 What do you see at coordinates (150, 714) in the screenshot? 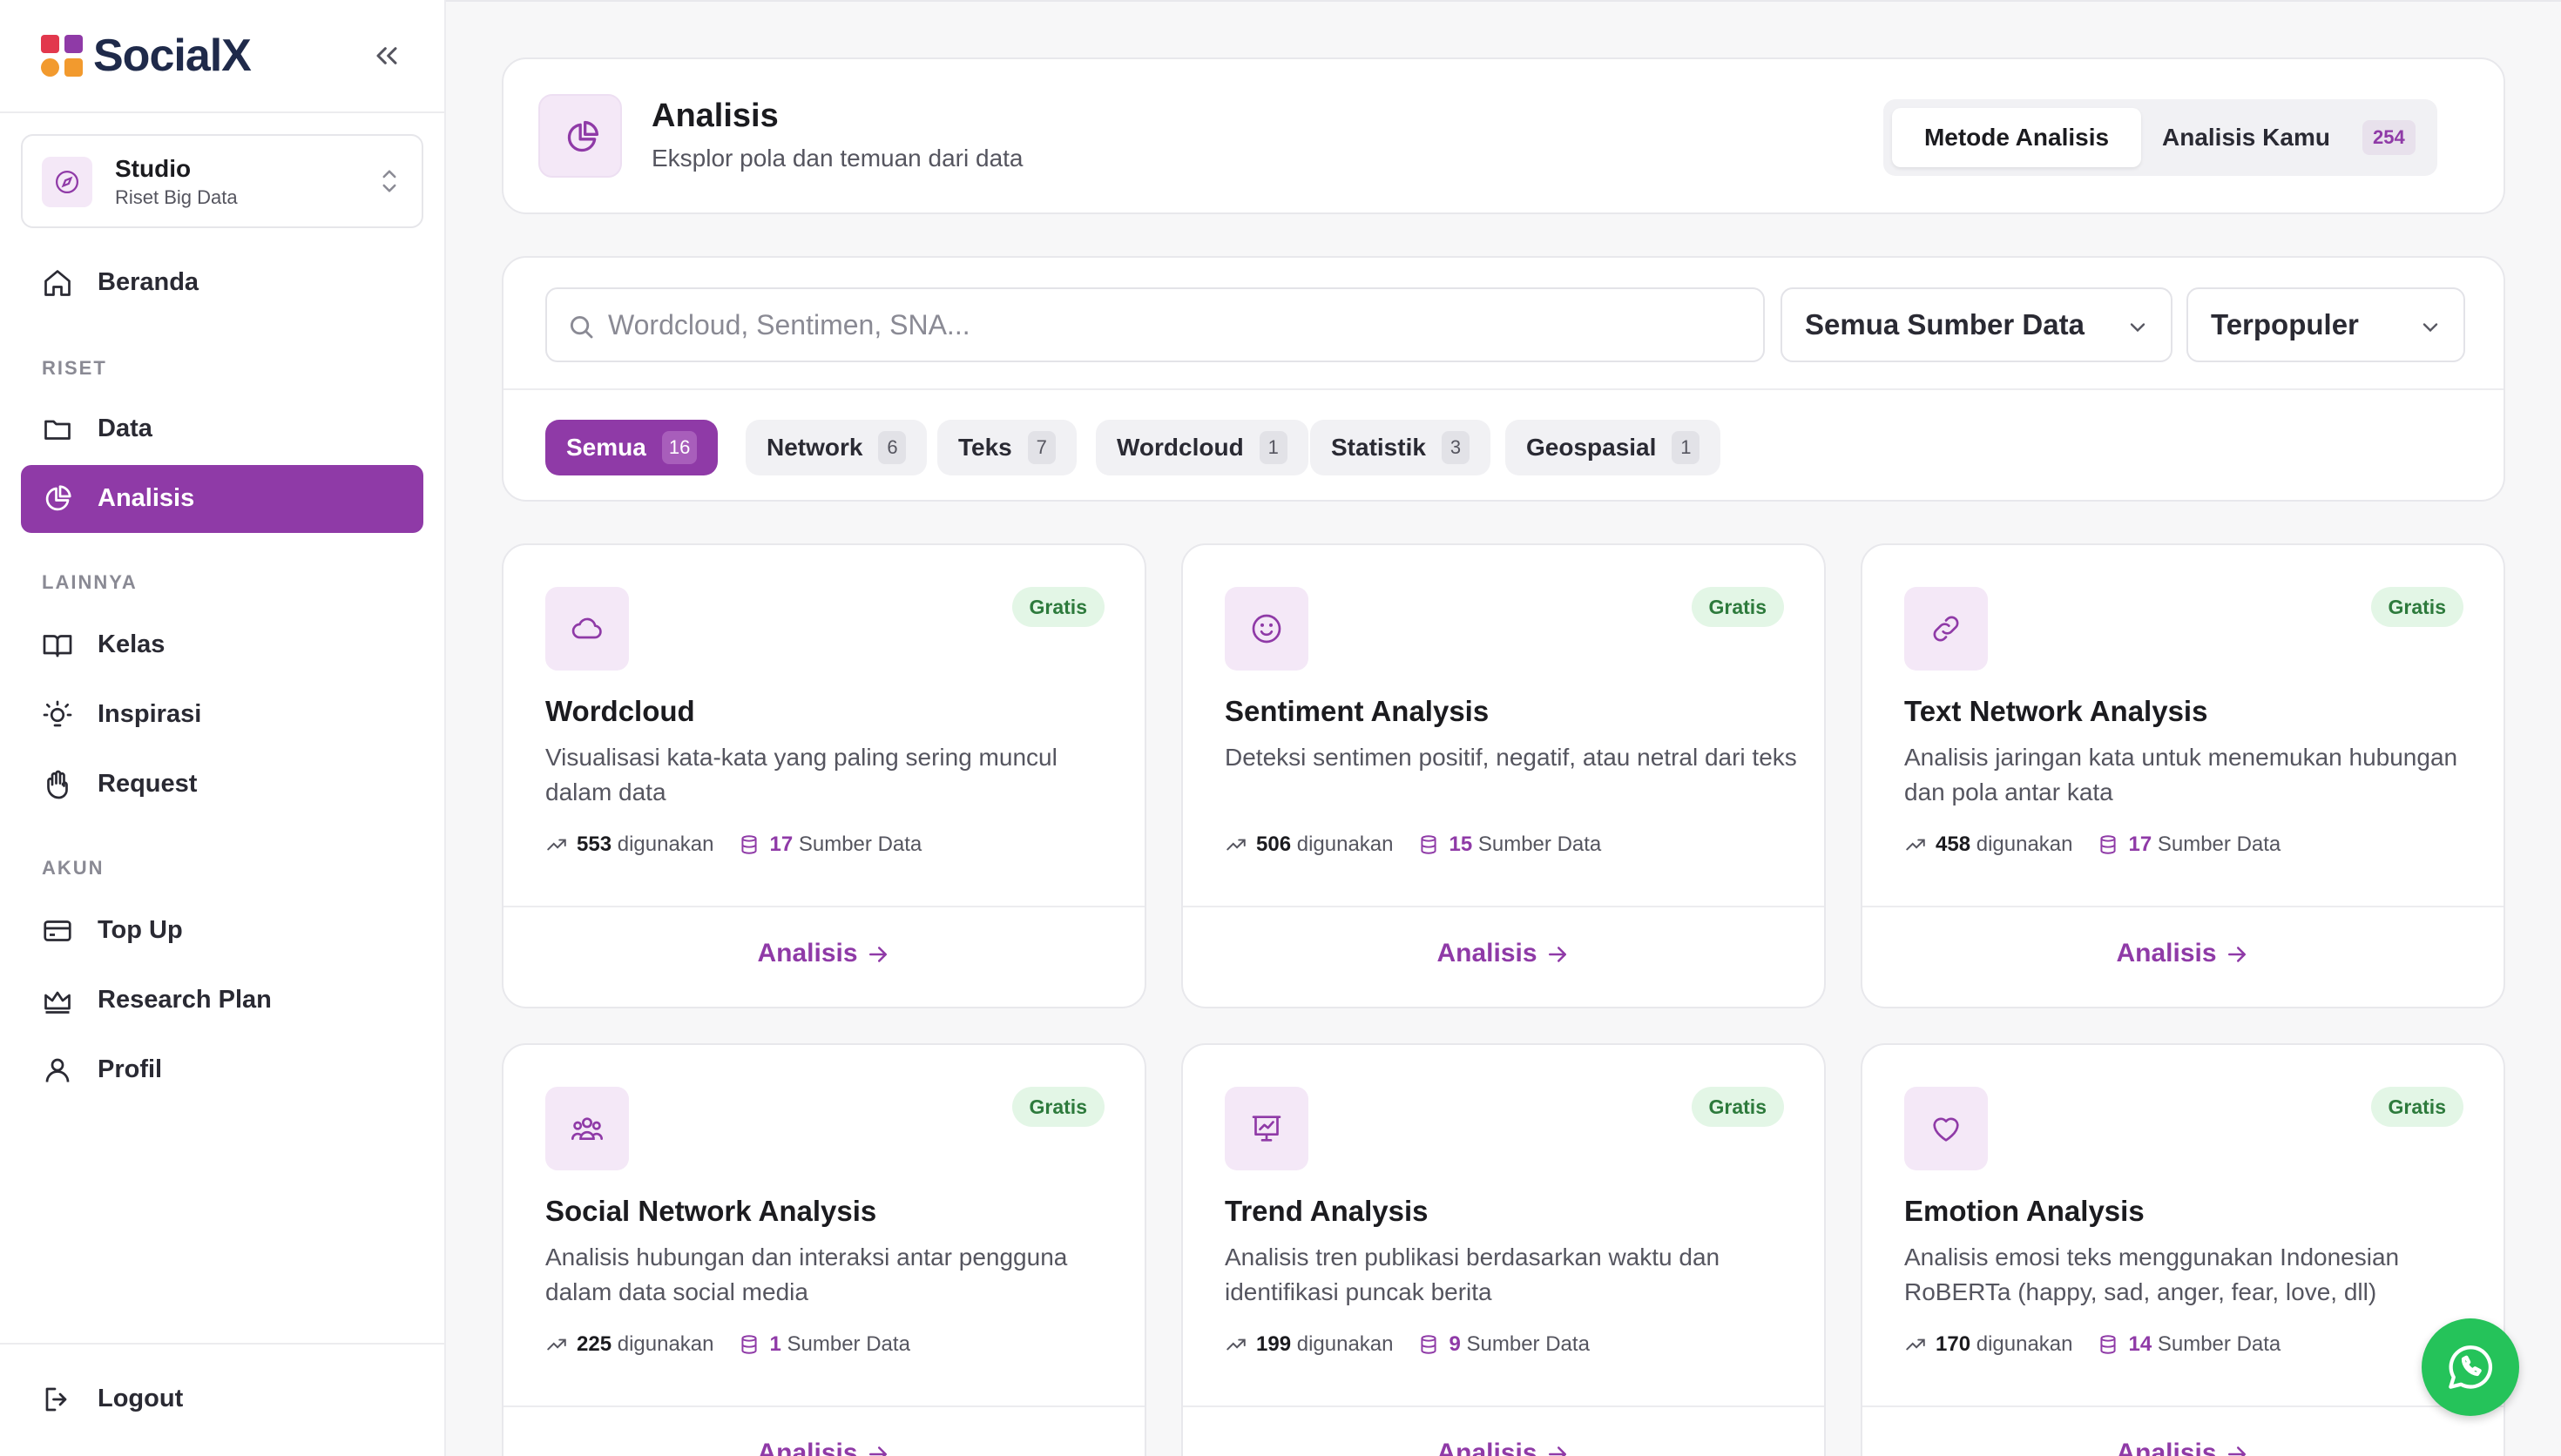
I see `sidebar-item-label: Inspirasi` at bounding box center [150, 714].